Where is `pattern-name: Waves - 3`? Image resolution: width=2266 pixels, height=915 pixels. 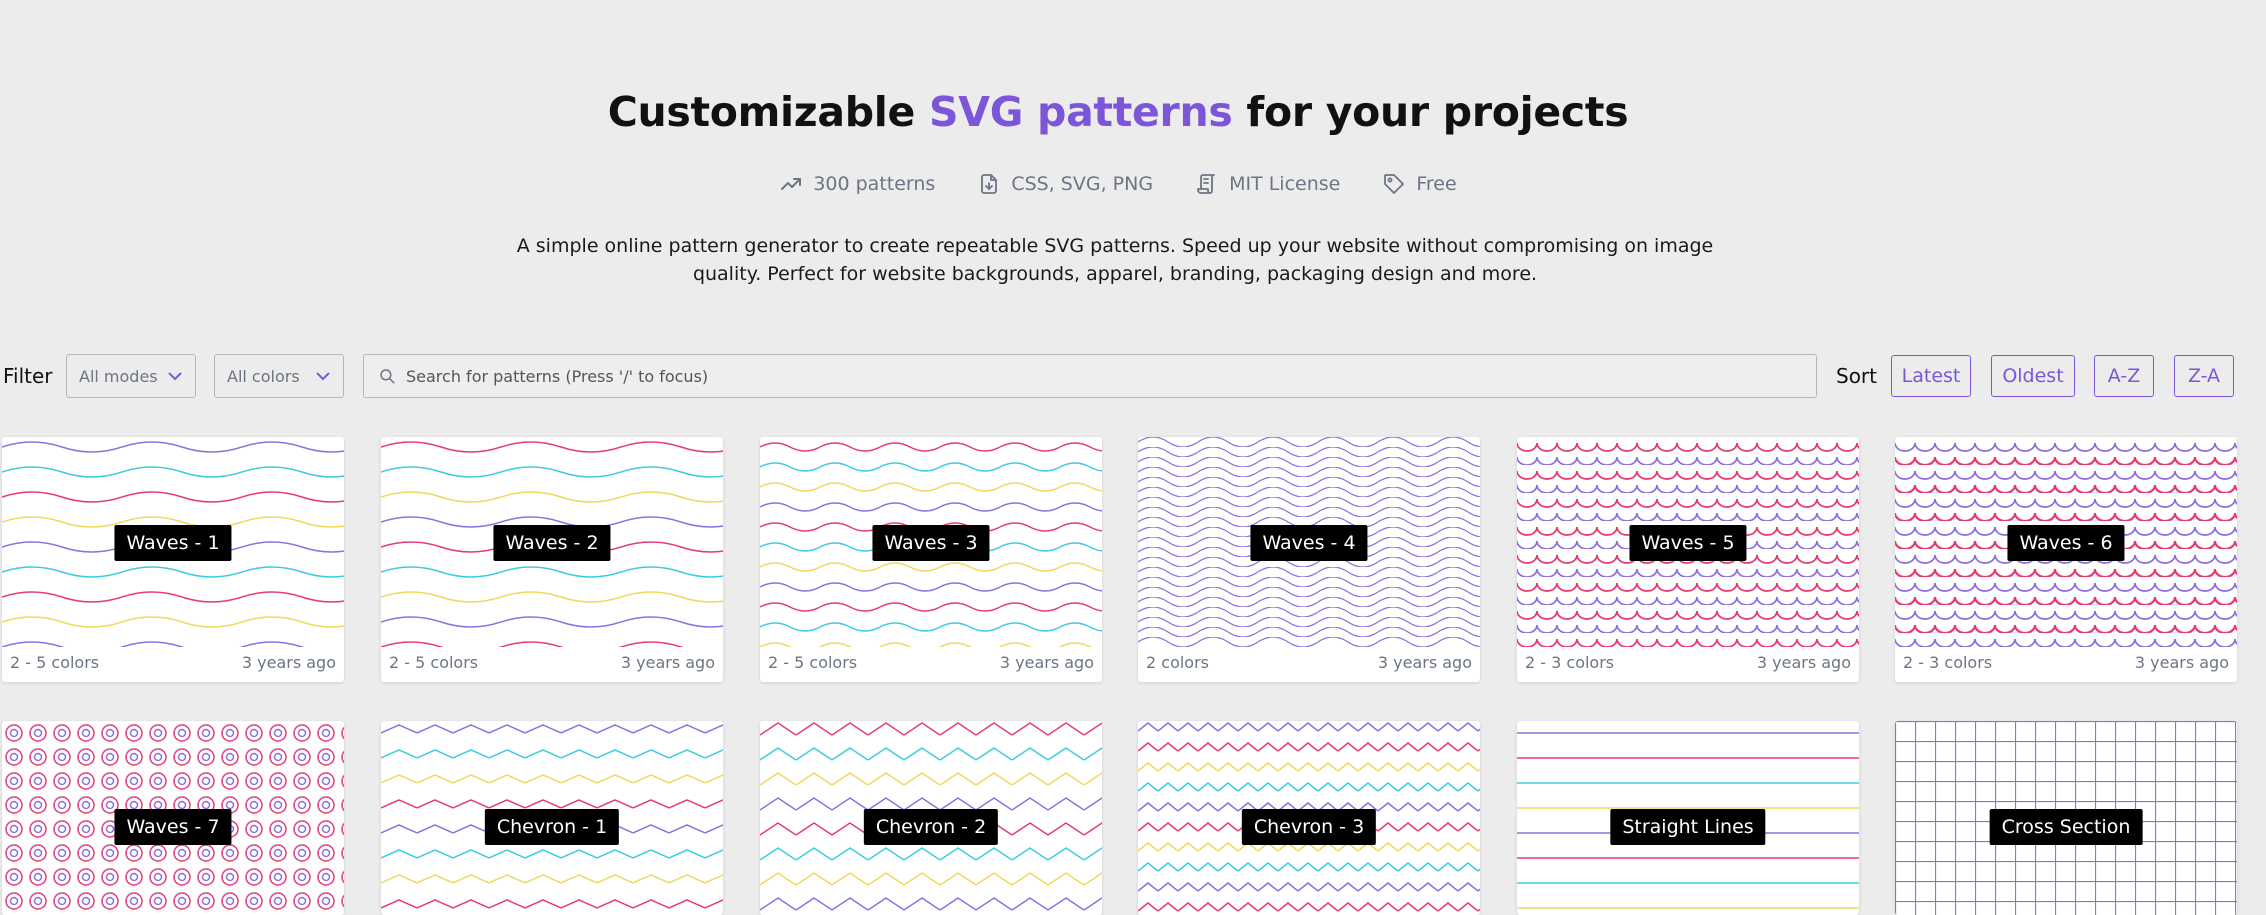 pattern-name: Waves - 3 is located at coordinates (931, 543).